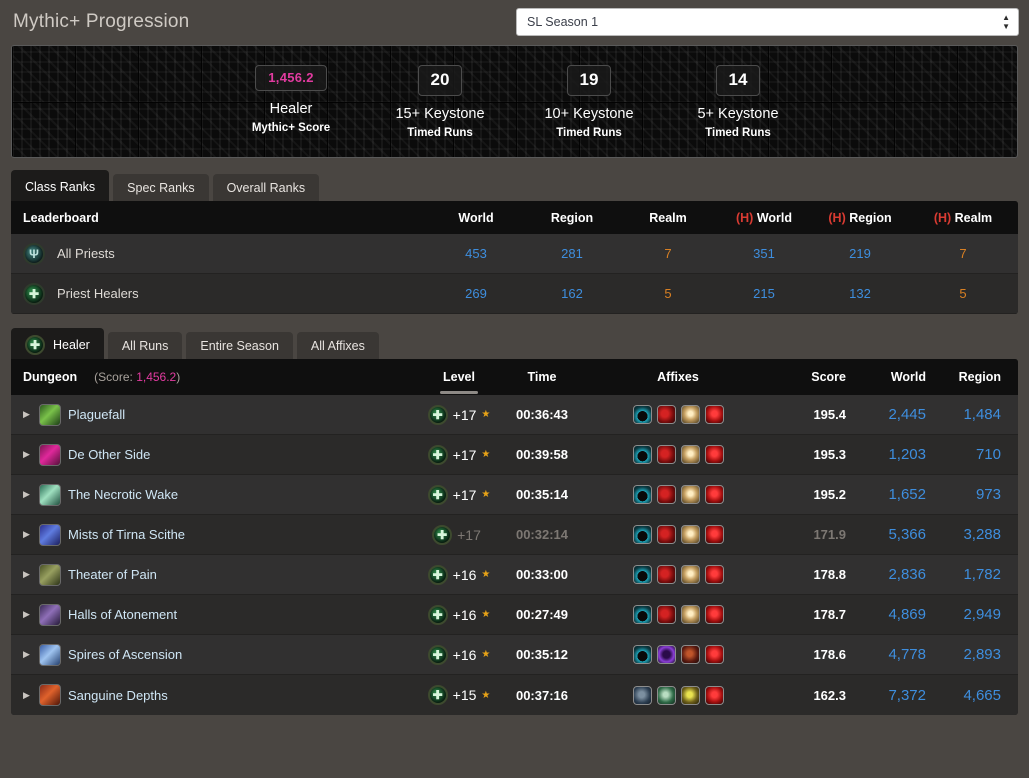 The width and height of the screenshot is (1029, 778). I want to click on run-region-rank: 3,288, so click(982, 534).